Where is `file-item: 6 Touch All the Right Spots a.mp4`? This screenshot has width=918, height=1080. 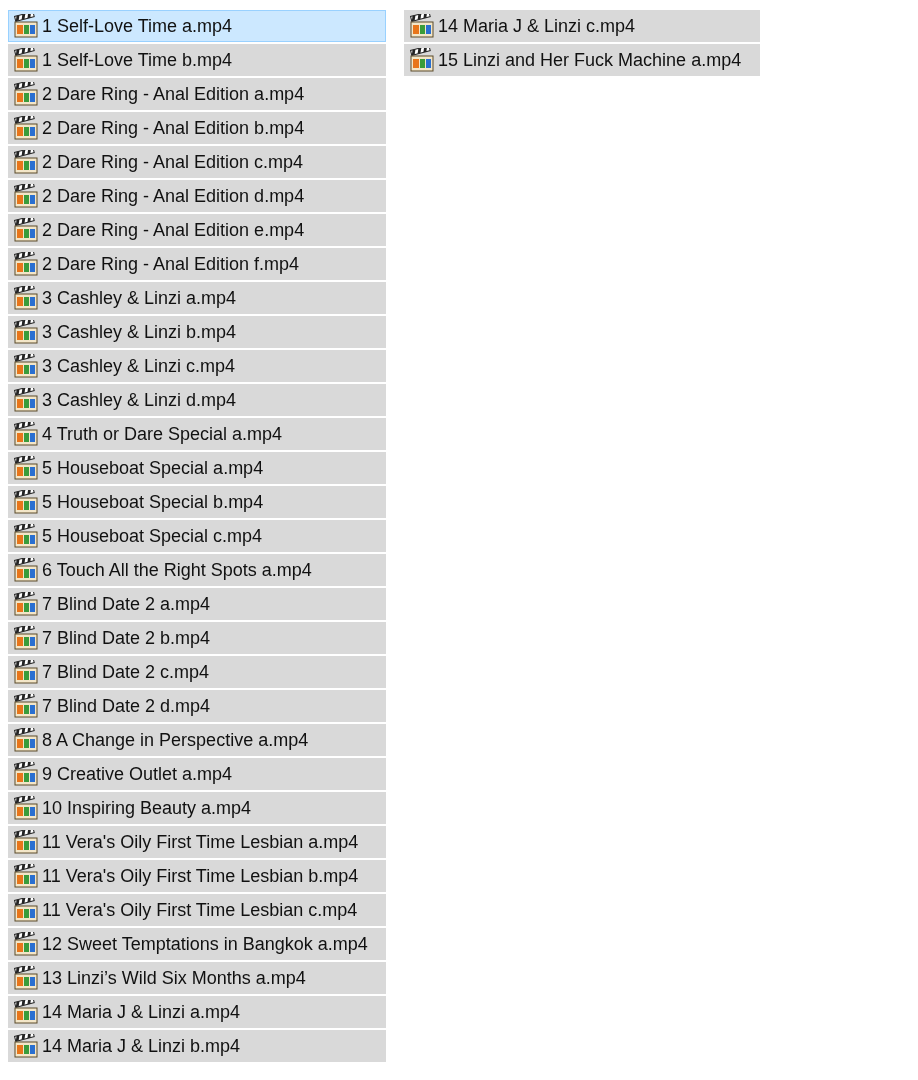 file-item: 6 Touch All the Right Spots a.mp4 is located at coordinates (197, 570).